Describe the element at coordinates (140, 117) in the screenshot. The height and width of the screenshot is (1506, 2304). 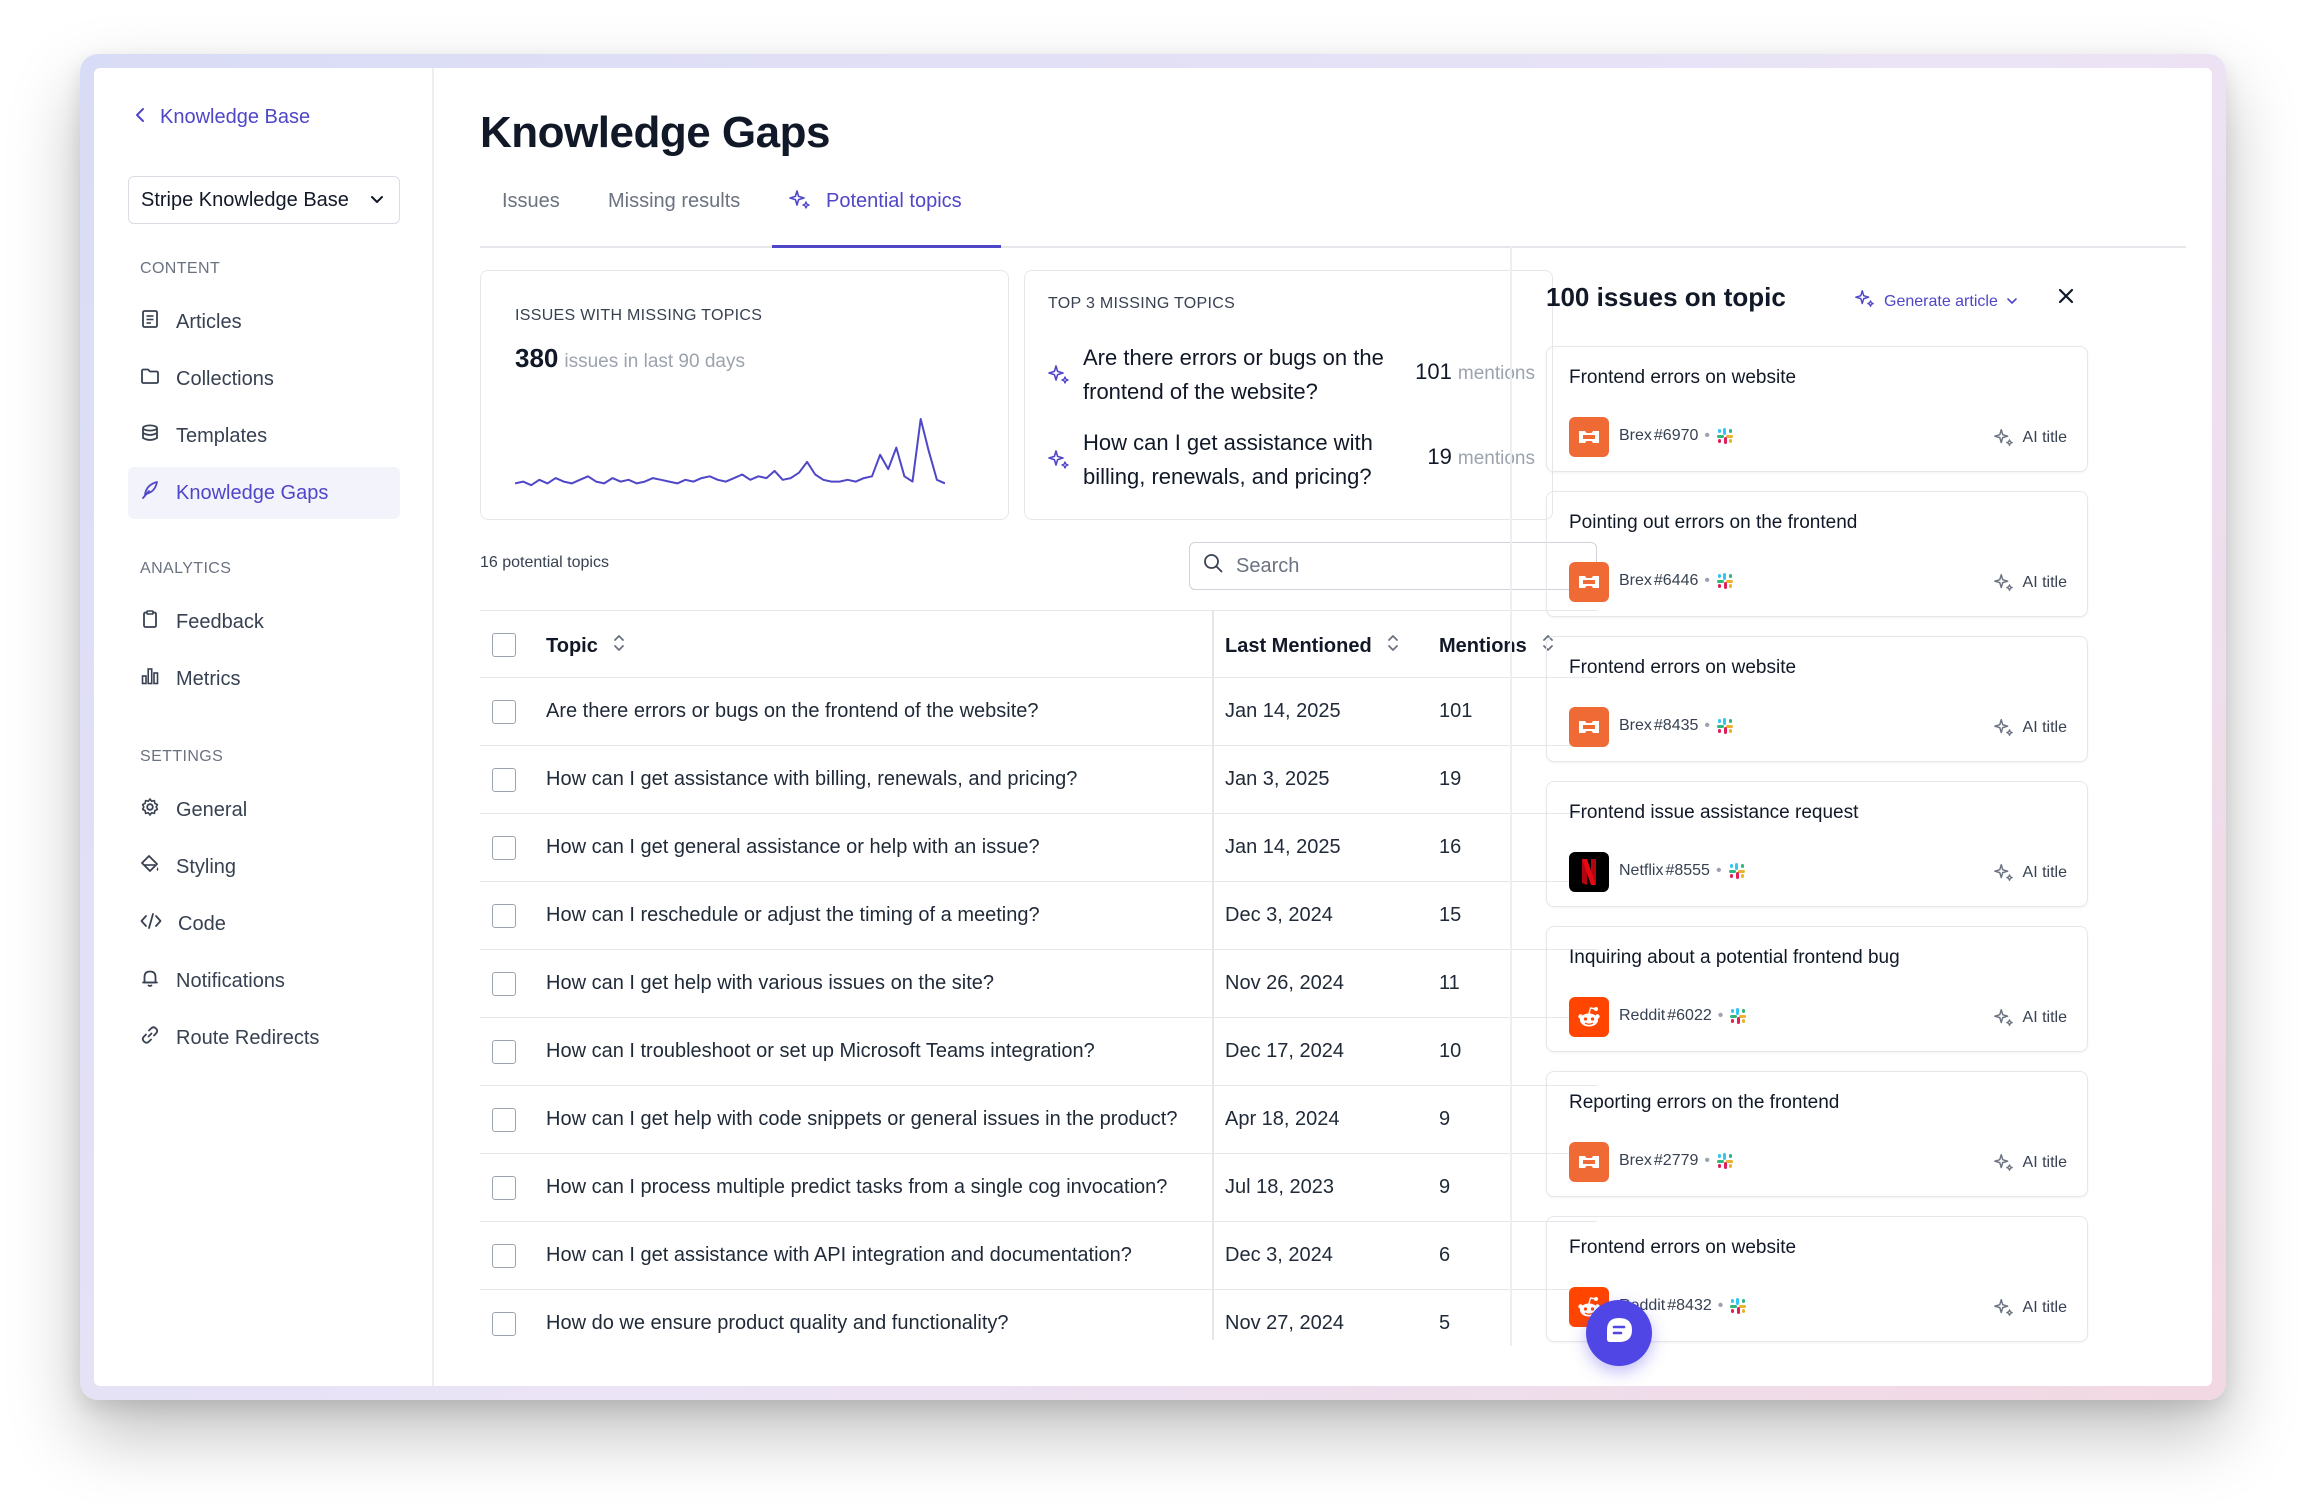
I see `chevron-left-icon` at that location.